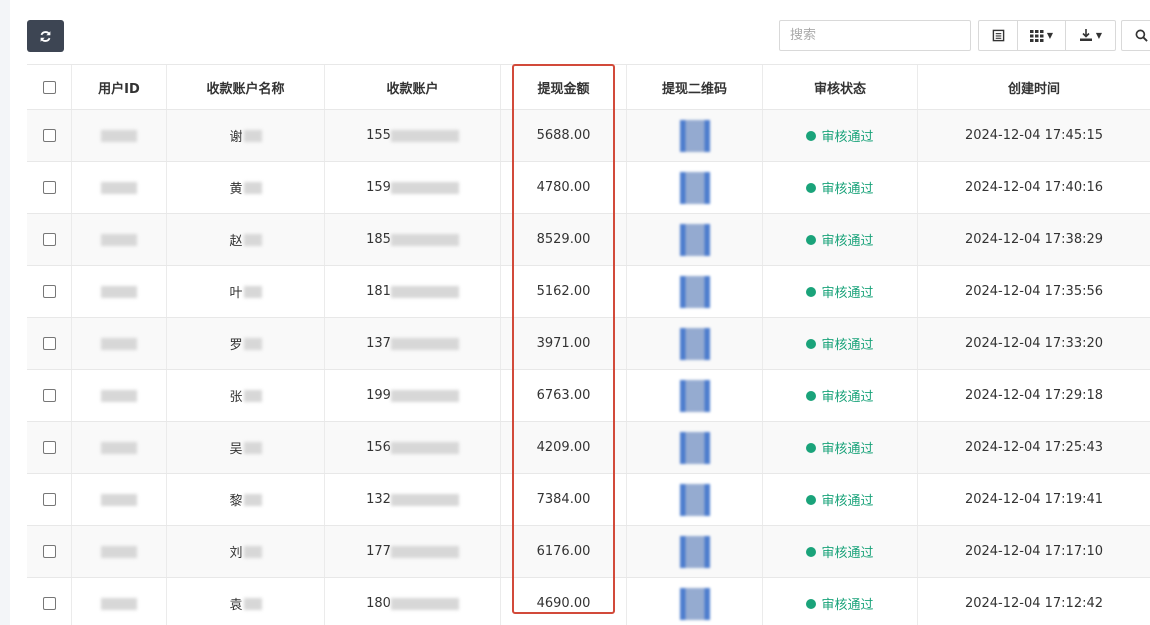 The width and height of the screenshot is (1150, 625). I want to click on table-row: 赵 185 8529.00 审核通过 2024-12-04 17:38:29, so click(588, 240).